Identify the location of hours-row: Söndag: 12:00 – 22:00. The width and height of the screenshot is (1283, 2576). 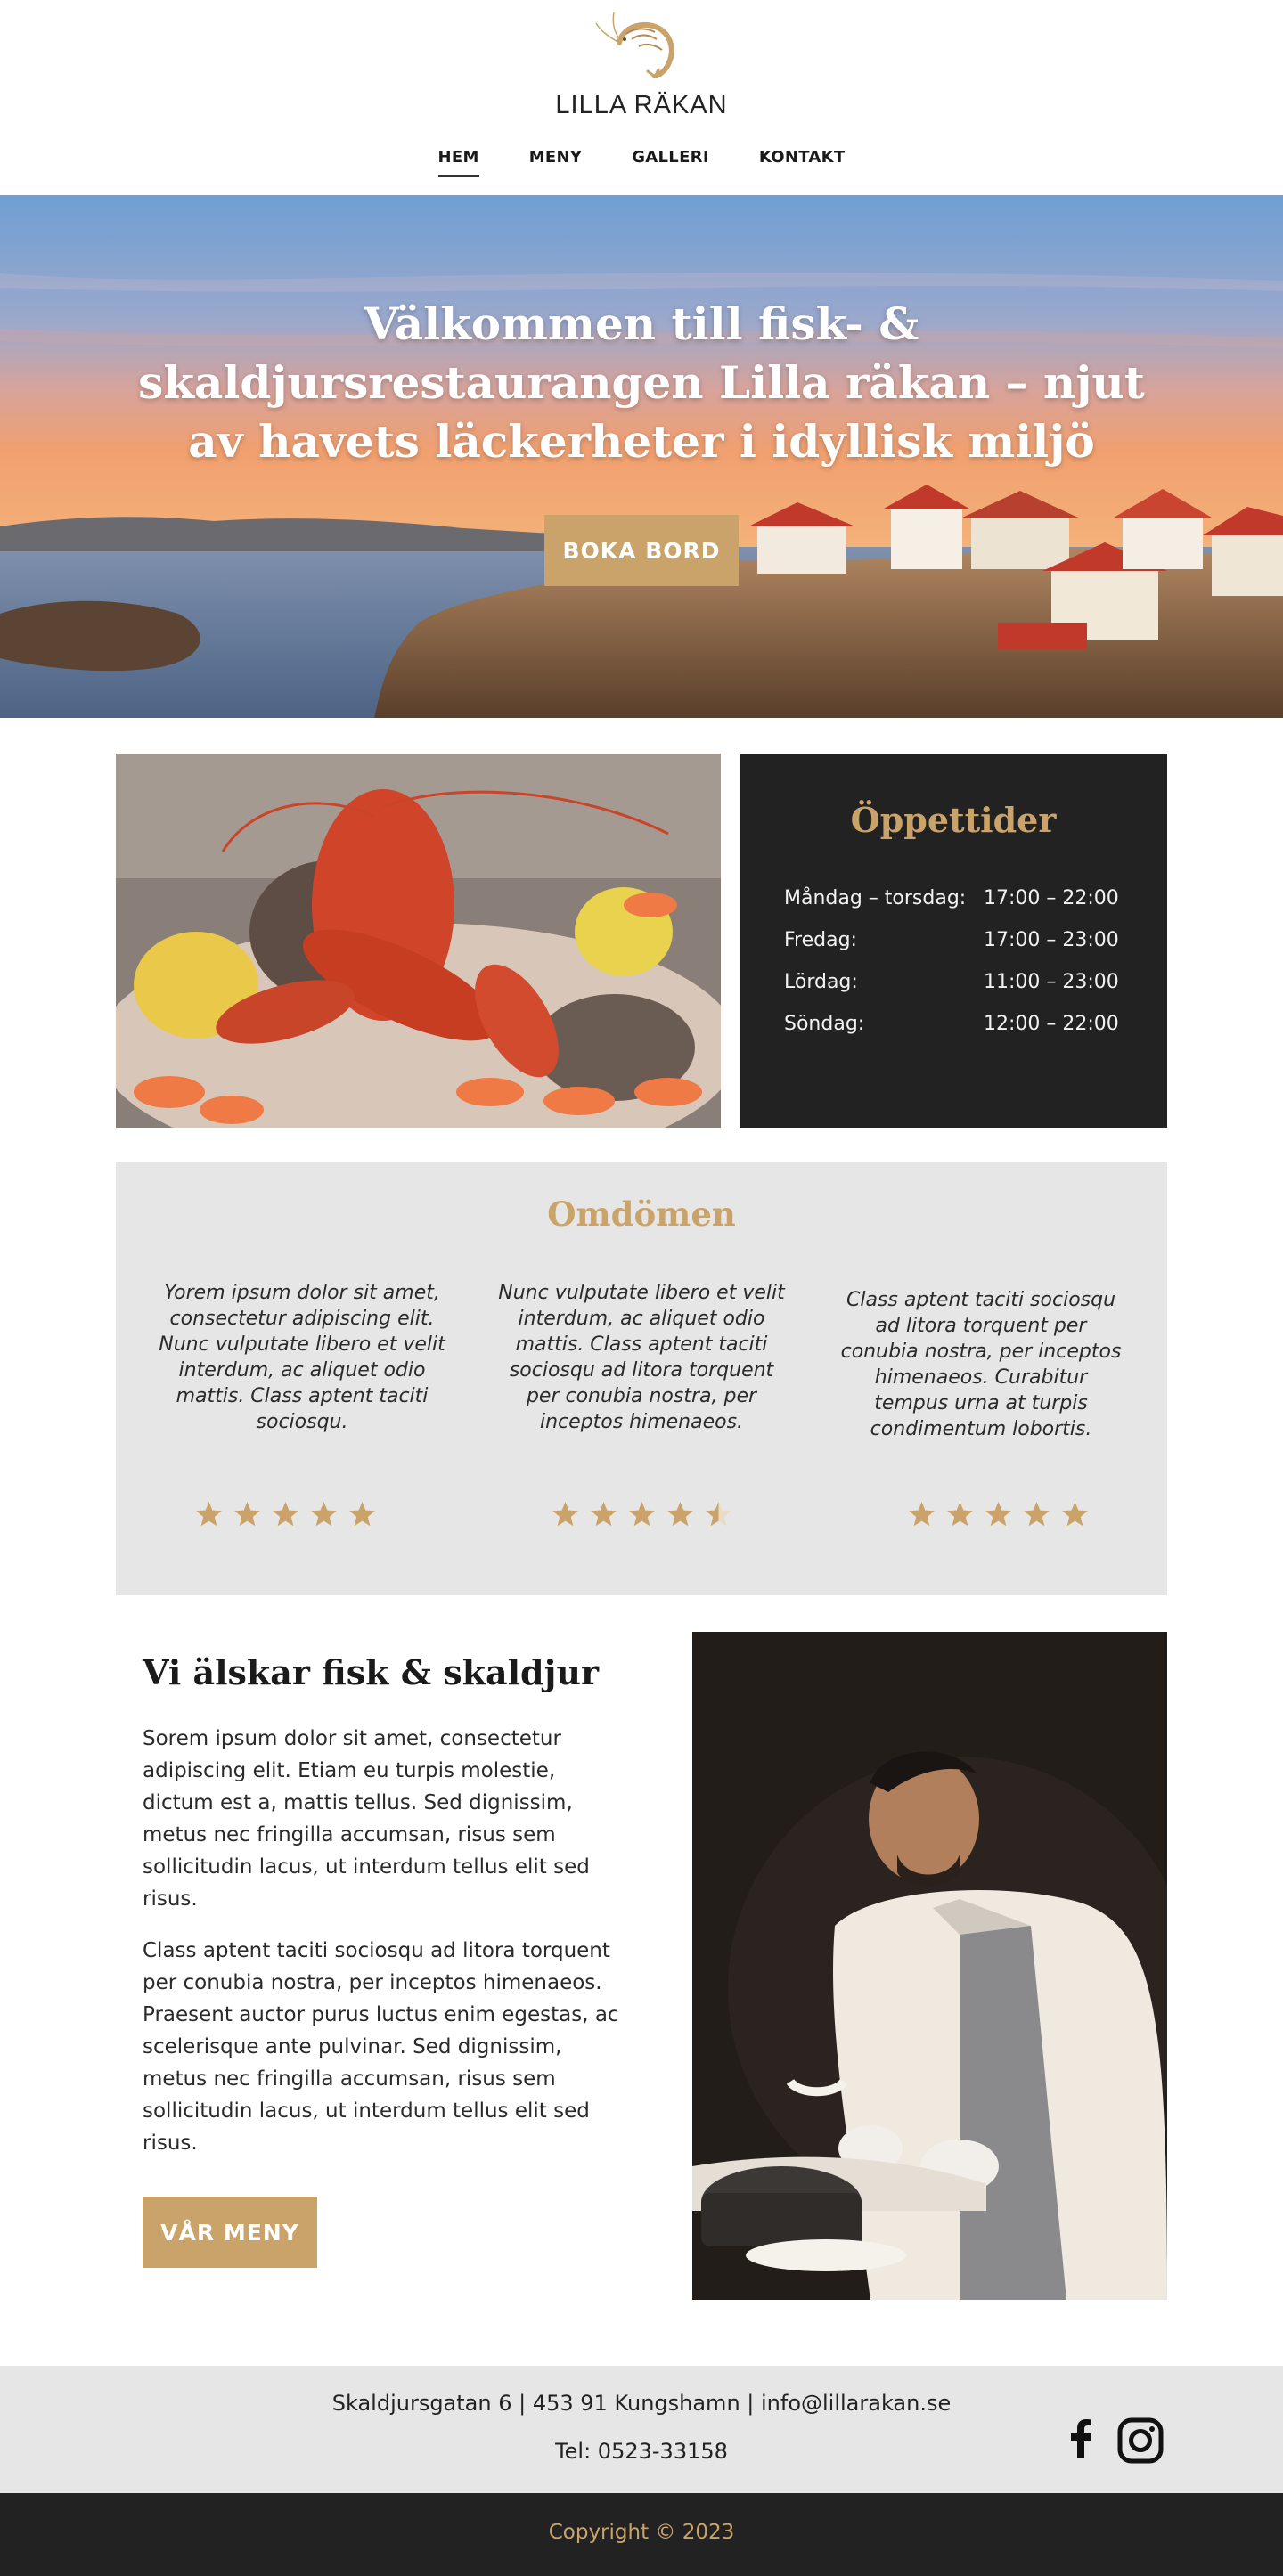
(951, 1024).